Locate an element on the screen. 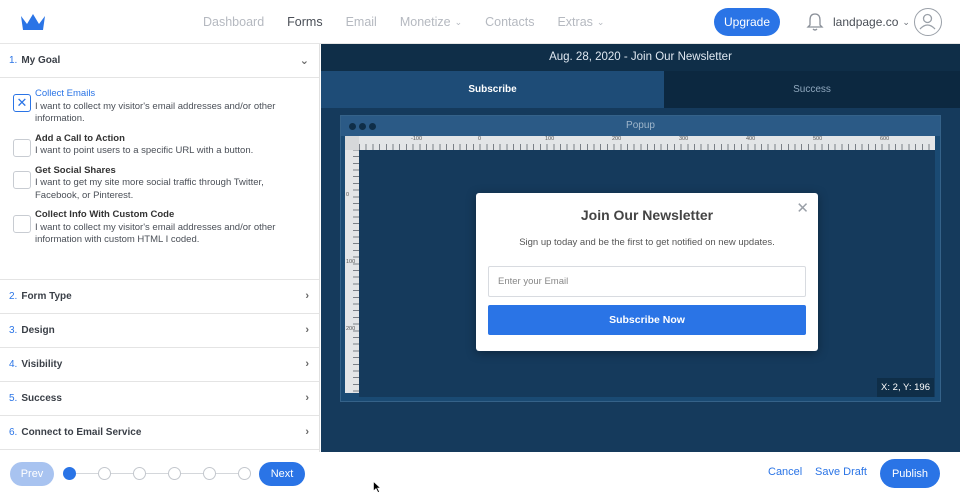 This screenshot has height=494, width=960. step-connect-to-email-service: 6. Connect to Email Service › is located at coordinates (159, 433).